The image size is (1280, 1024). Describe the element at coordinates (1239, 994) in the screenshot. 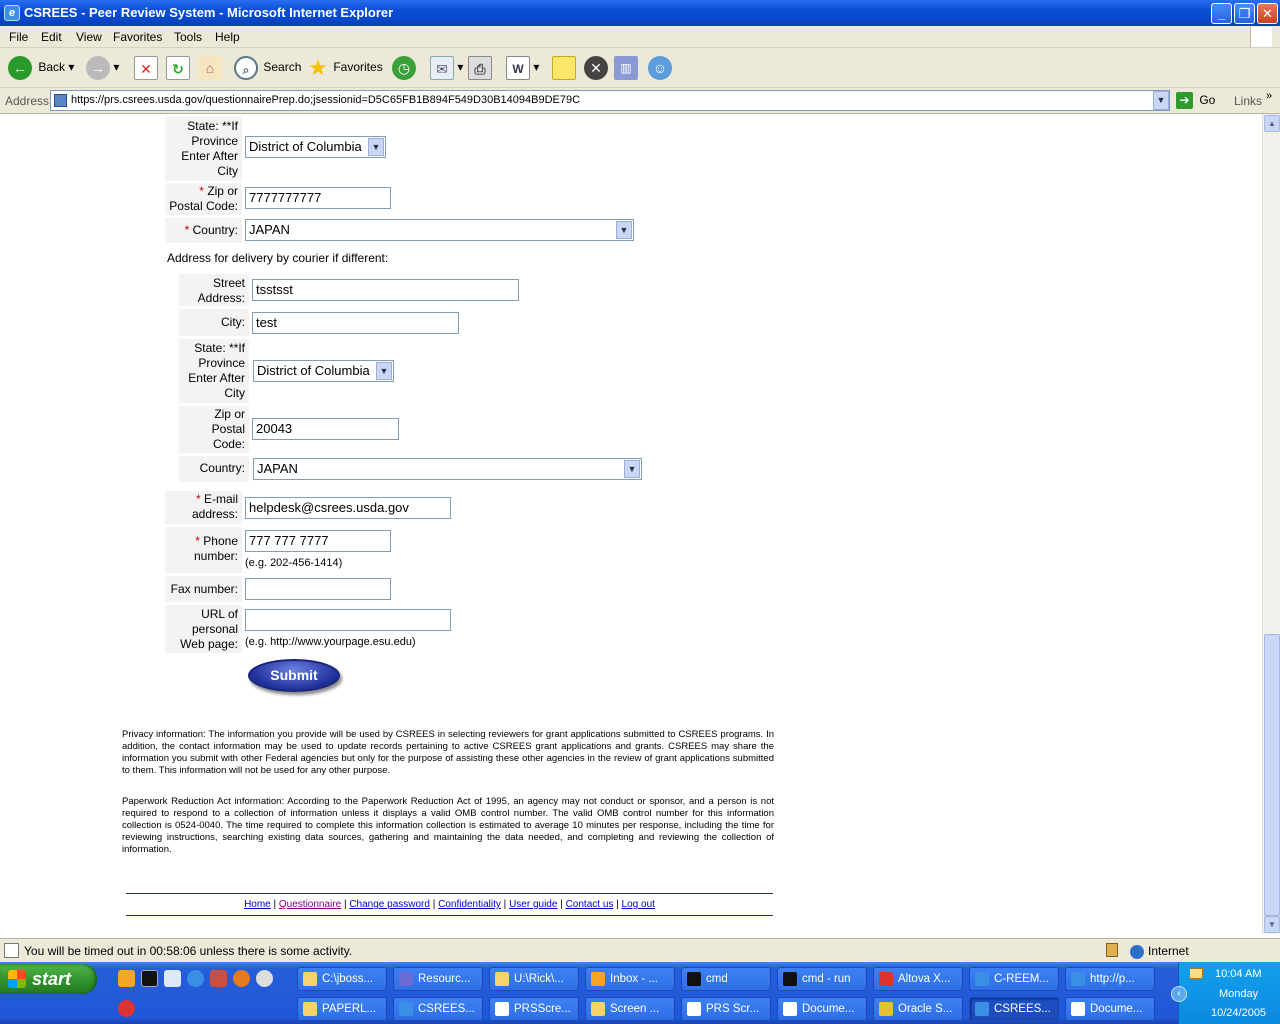

I see `clock-day: Monday` at that location.